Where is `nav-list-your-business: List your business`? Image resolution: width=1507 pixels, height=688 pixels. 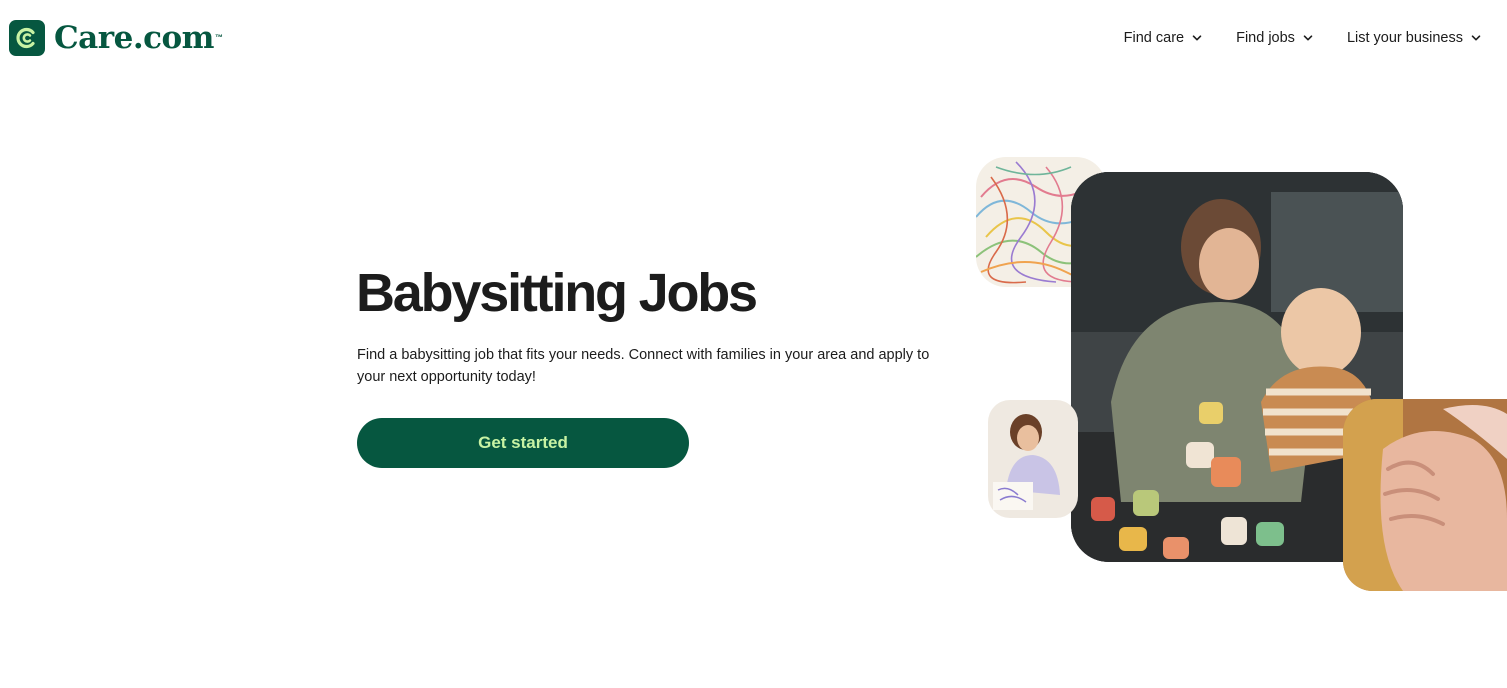
nav-list-your-business: List your business is located at coordinates (1414, 38).